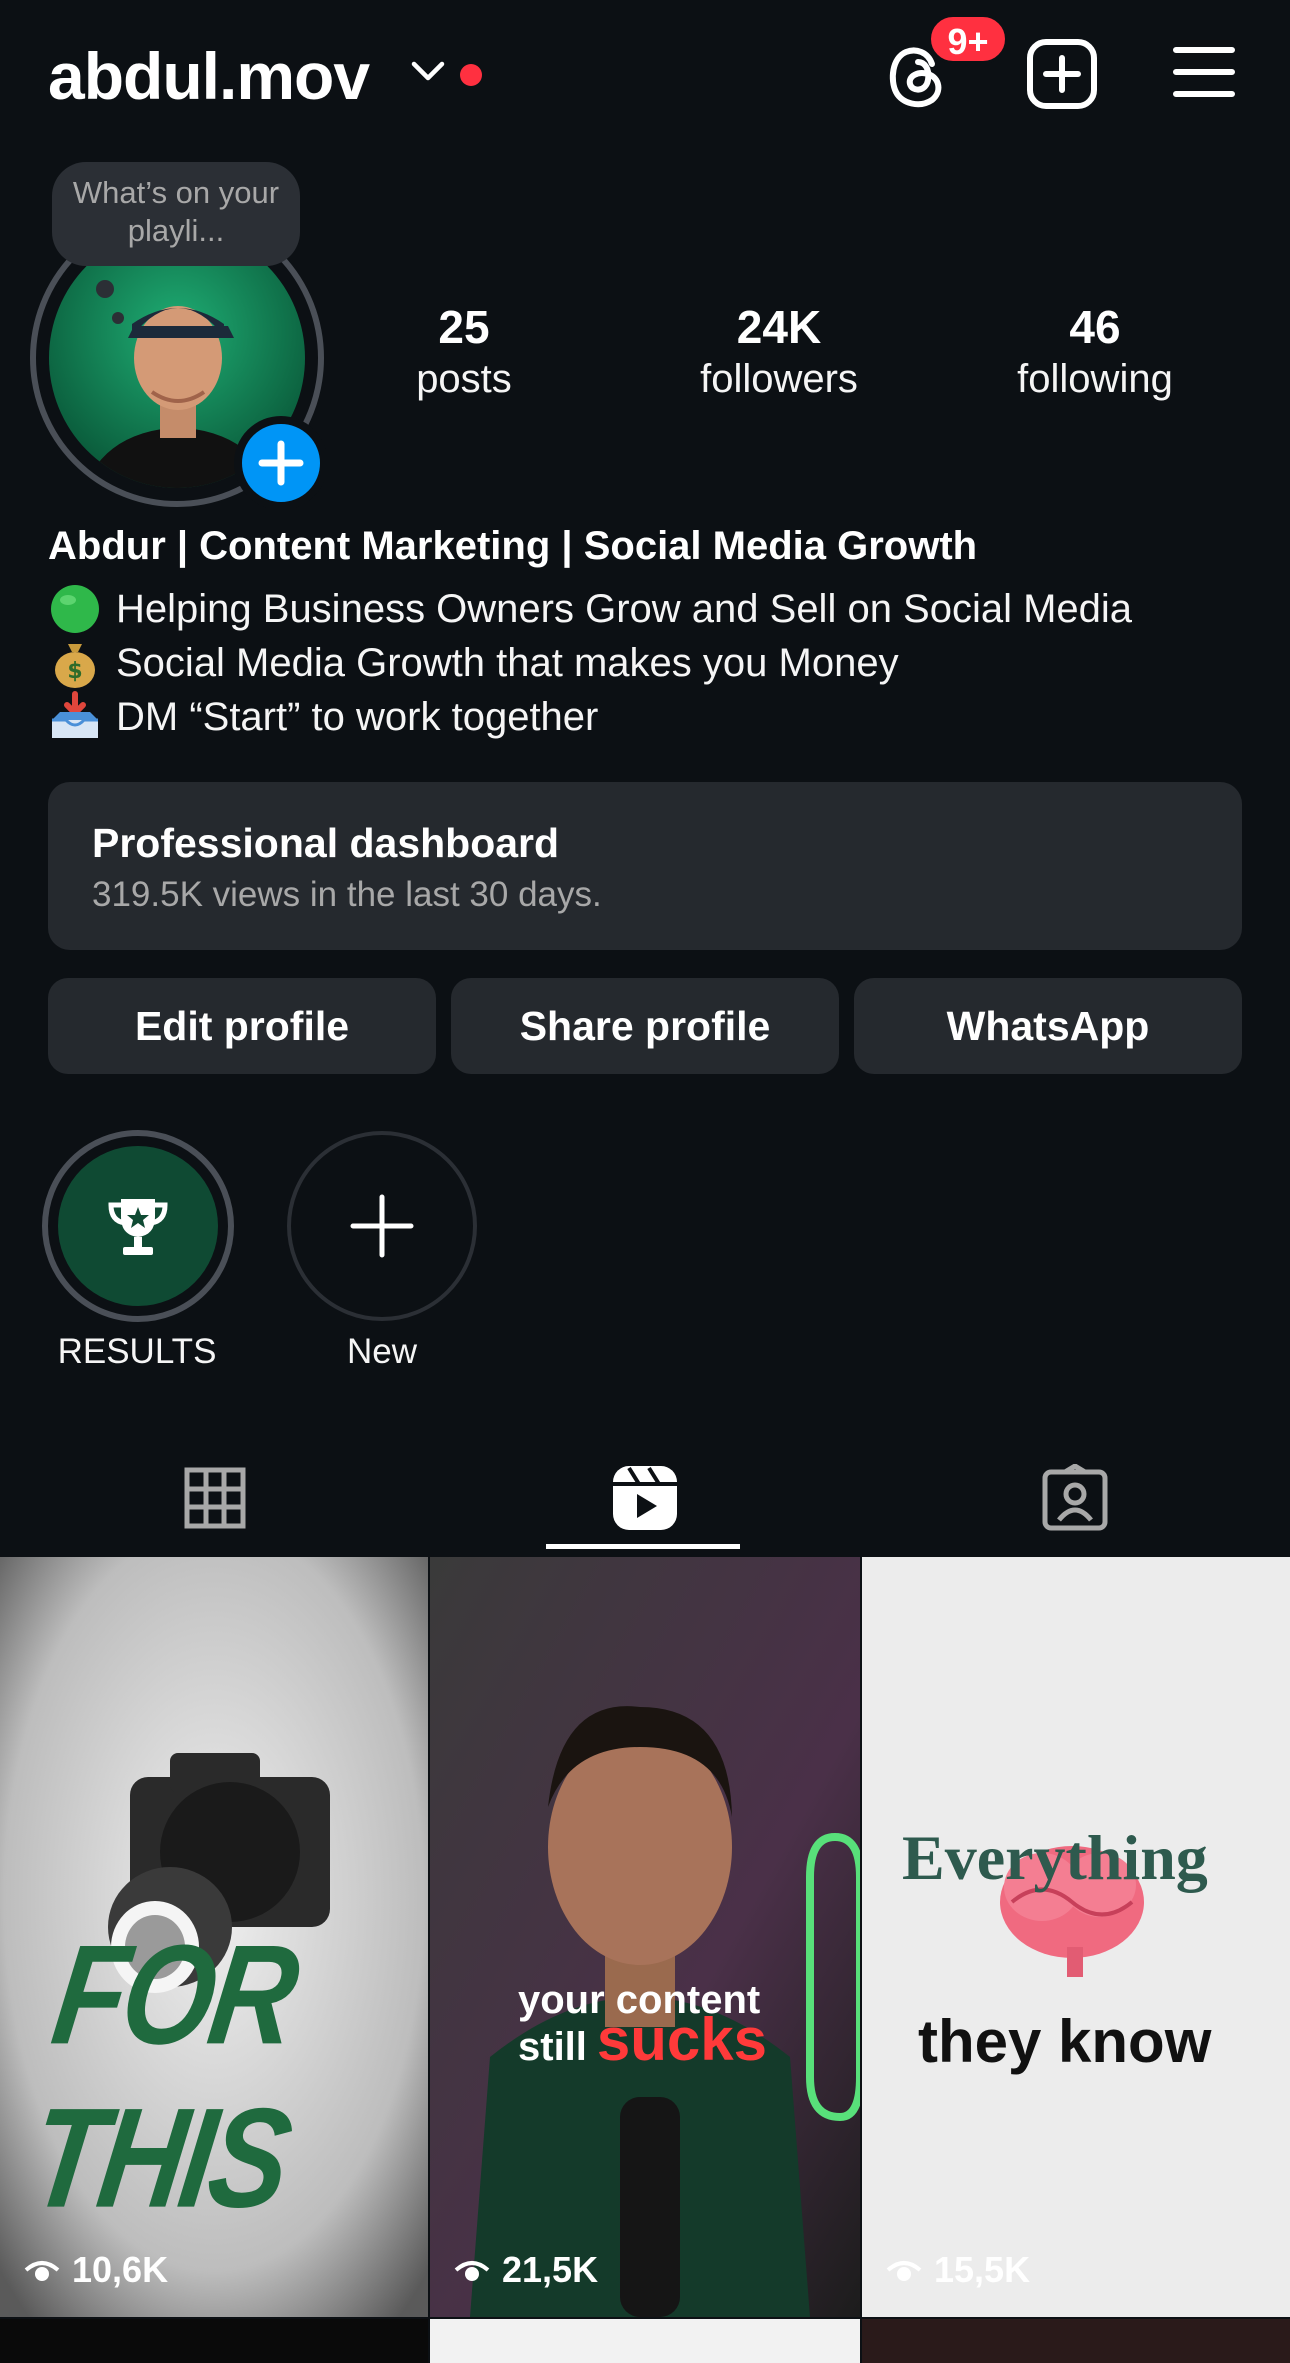 This screenshot has width=1290, height=2363. I want to click on stat-followers: 24K followers, so click(779, 352).